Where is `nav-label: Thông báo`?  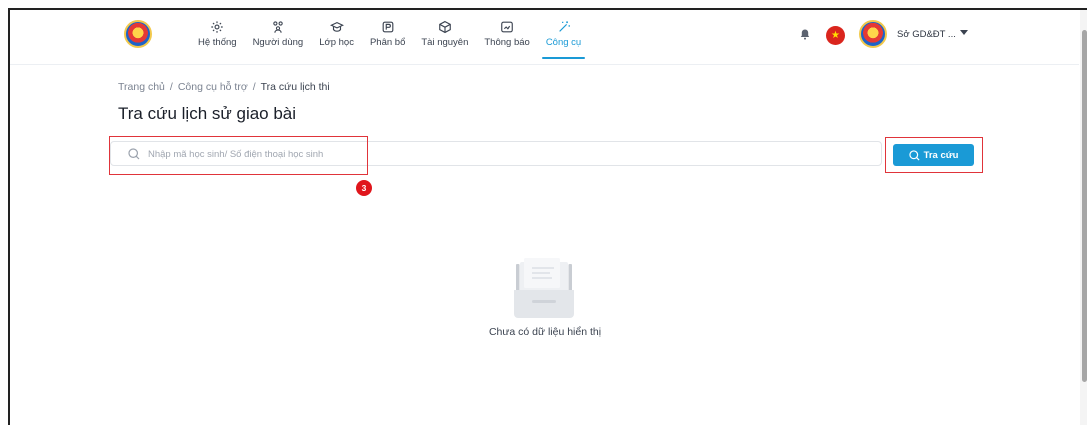
nav-label: Thông báo is located at coordinates (507, 42).